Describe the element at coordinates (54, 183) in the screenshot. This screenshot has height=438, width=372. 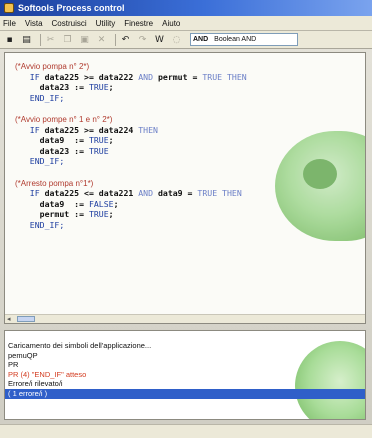
I see `code-token: (*Arresto pompa n°1*)` at that location.